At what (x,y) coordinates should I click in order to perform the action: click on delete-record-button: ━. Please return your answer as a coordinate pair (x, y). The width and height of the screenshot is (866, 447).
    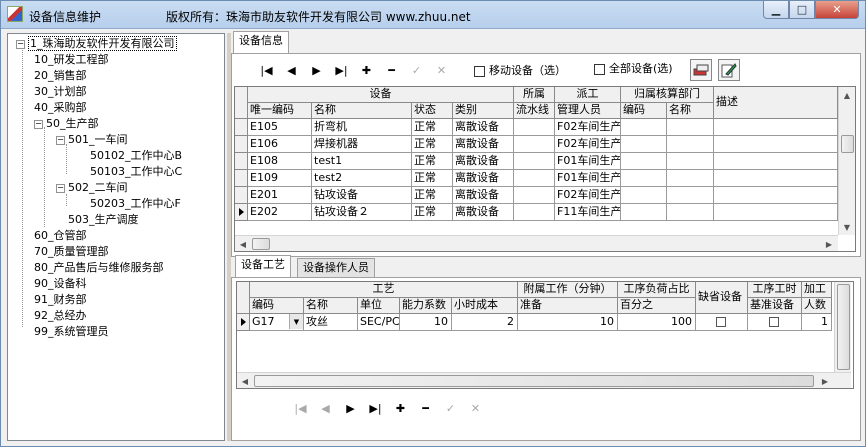
    Looking at the image, I should click on (425, 408).